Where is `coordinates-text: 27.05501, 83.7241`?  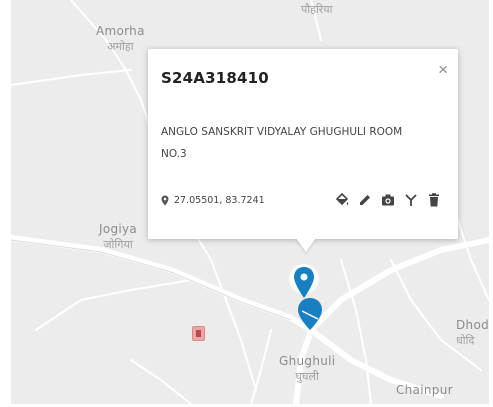
coordinates-text: 27.05501, 83.7241 is located at coordinates (219, 200).